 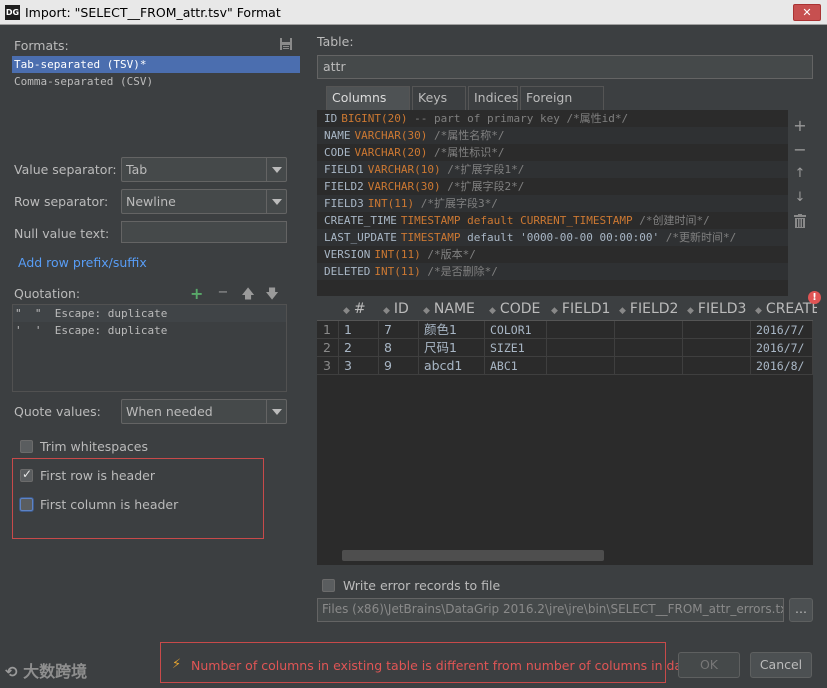 What do you see at coordinates (653, 309) in the screenshot?
I see `grid-header-cell: ◆ FIELD2` at bounding box center [653, 309].